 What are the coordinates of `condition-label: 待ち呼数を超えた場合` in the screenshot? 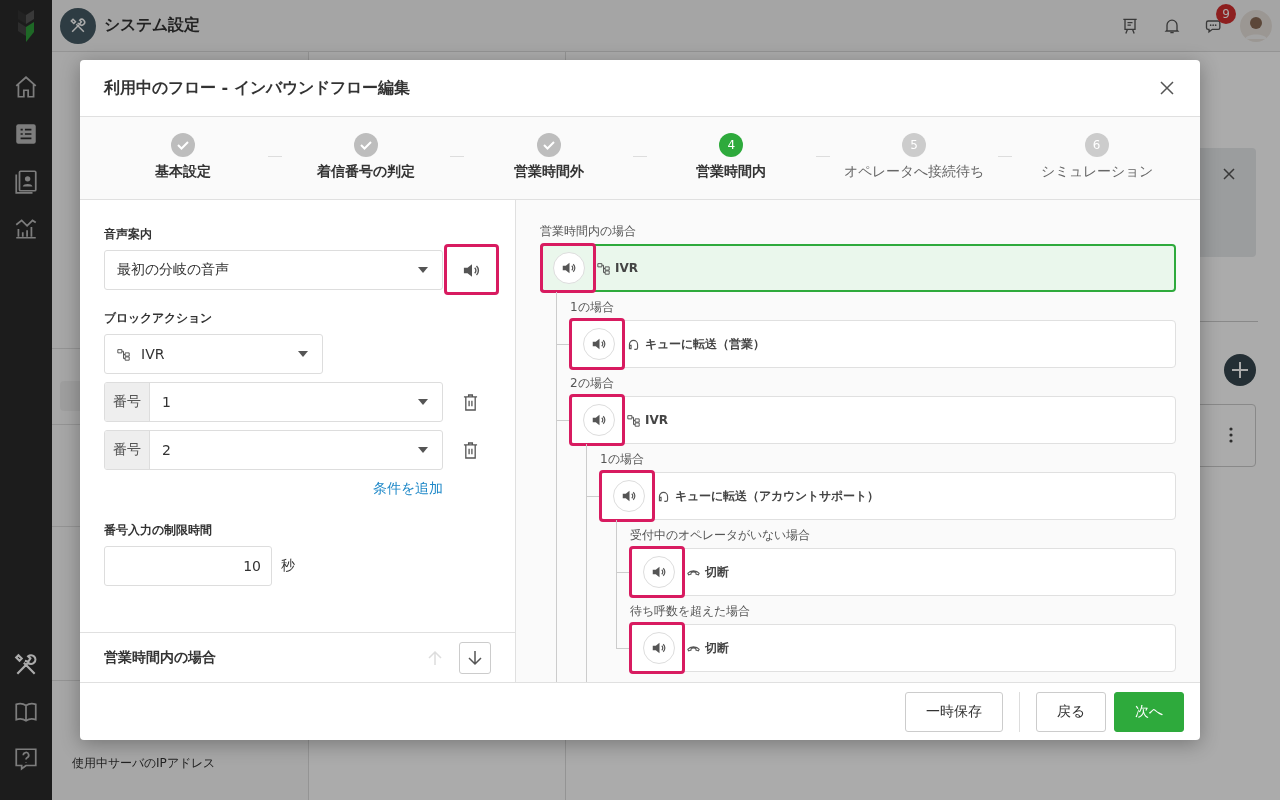 It's located at (690, 611).